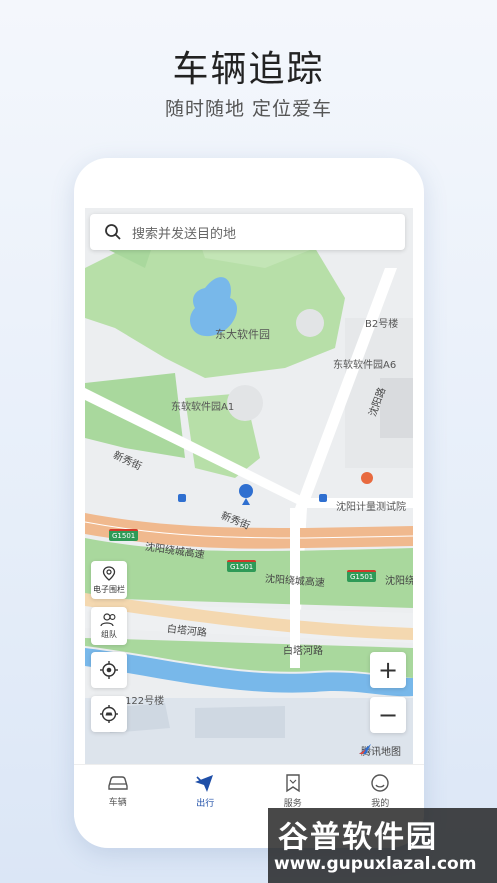 The height and width of the screenshot is (883, 497). Describe the element at coordinates (365, 749) in the screenshot. I see `tencent-map-icon` at that location.